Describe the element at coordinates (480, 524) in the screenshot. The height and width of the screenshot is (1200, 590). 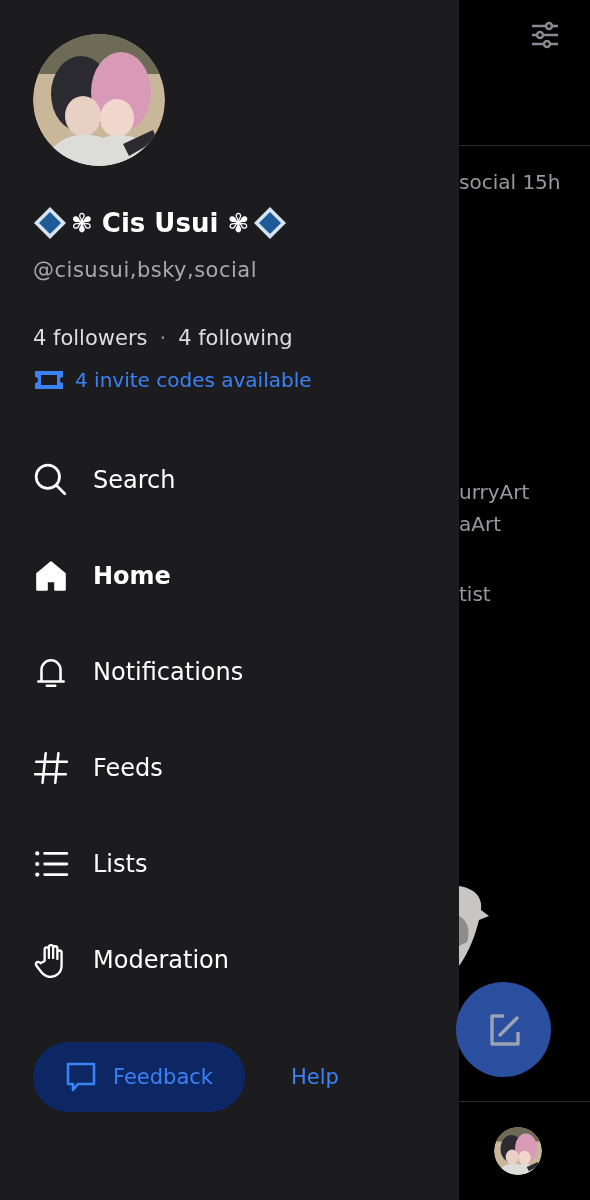
I see `post-text: aArt` at that location.